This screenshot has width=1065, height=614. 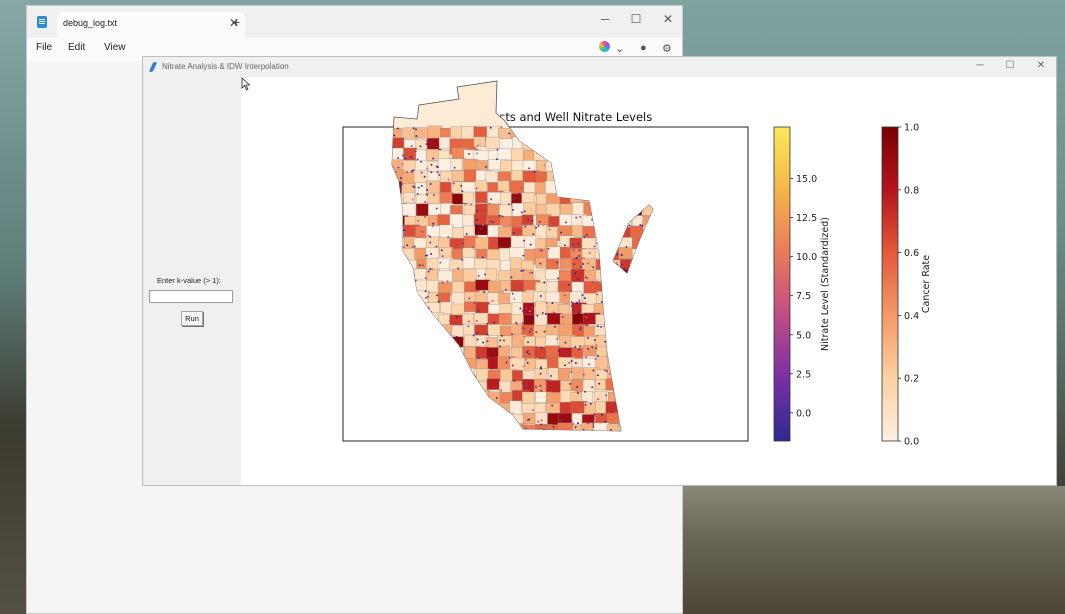 I want to click on menu-file: File, so click(x=44, y=47).